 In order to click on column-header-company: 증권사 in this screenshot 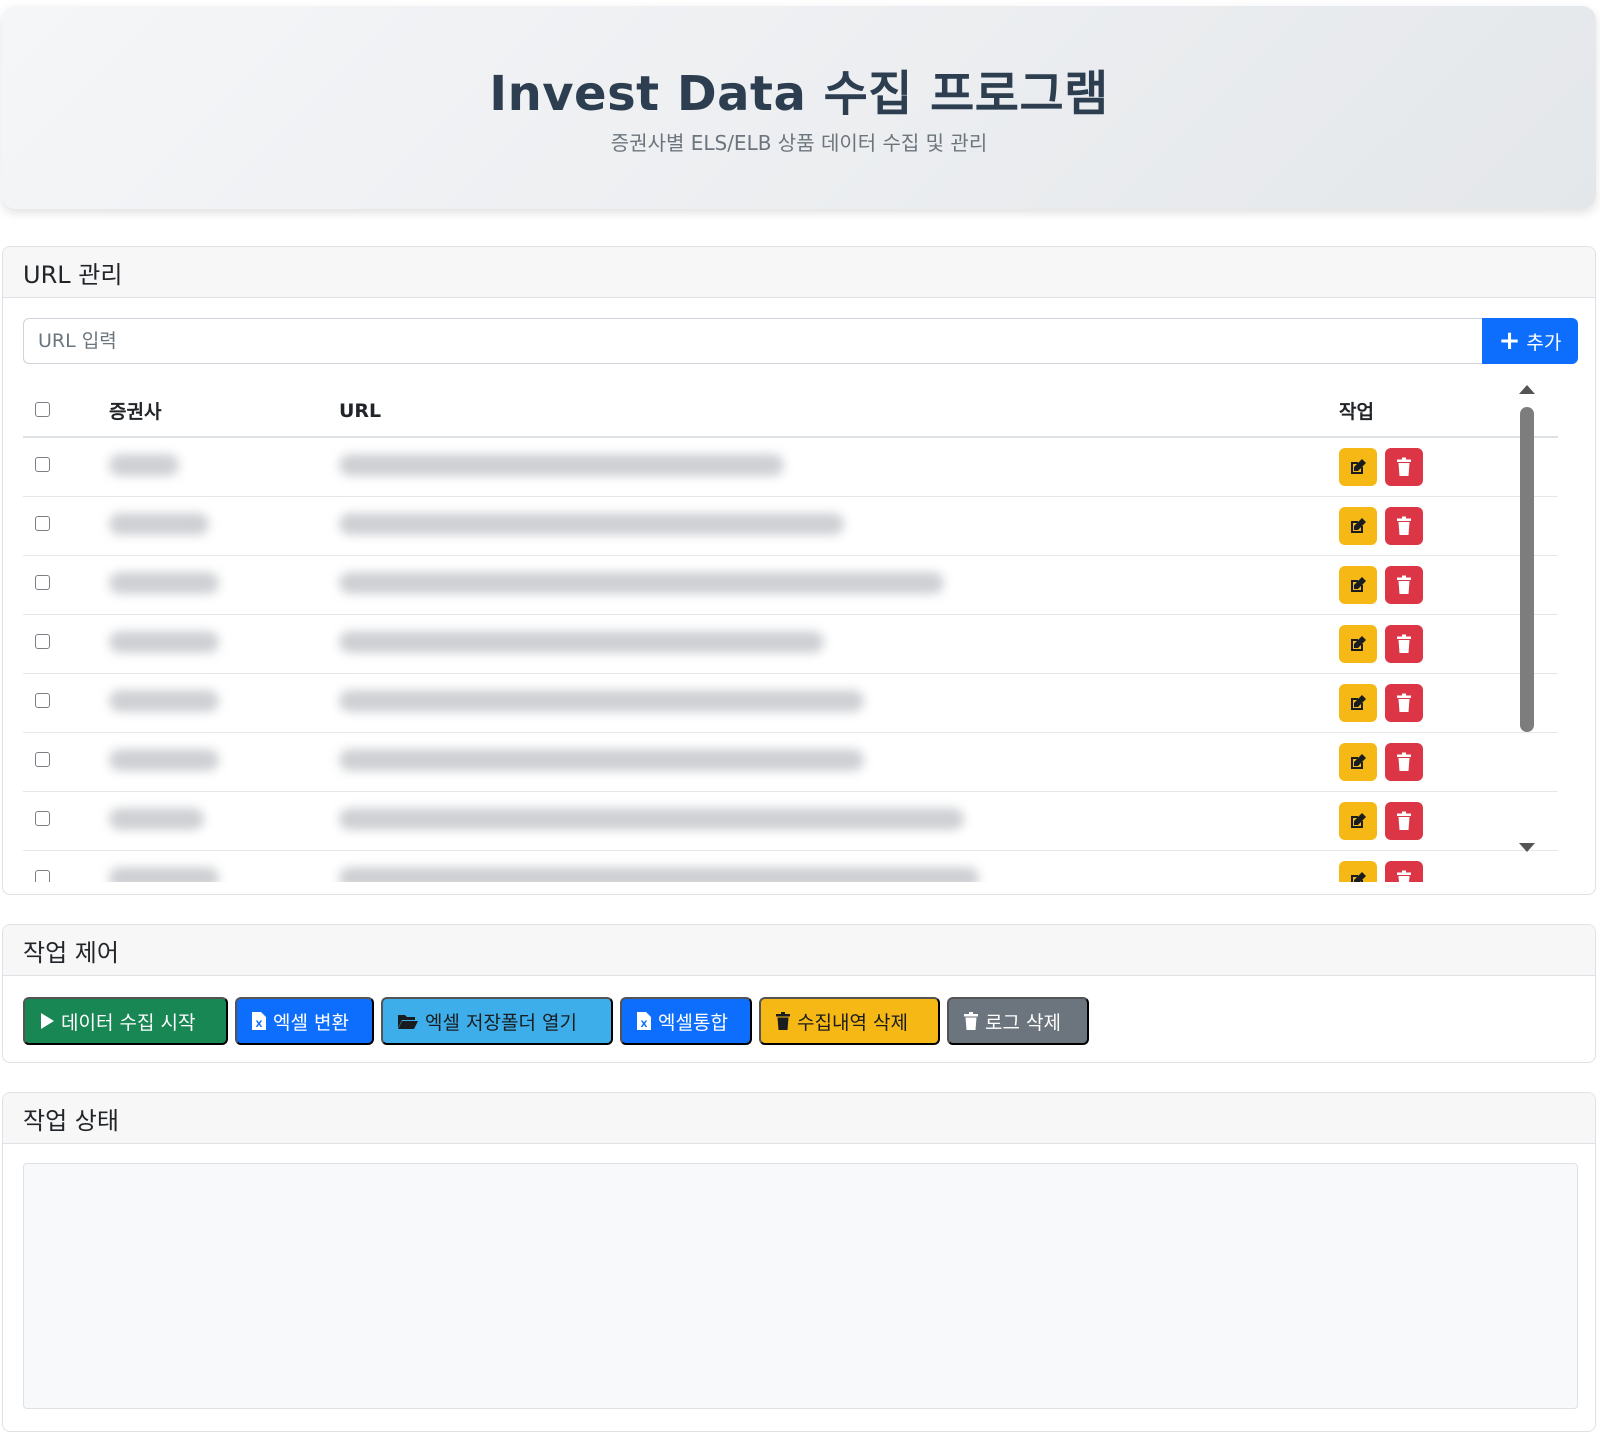, I will do `click(224, 411)`.